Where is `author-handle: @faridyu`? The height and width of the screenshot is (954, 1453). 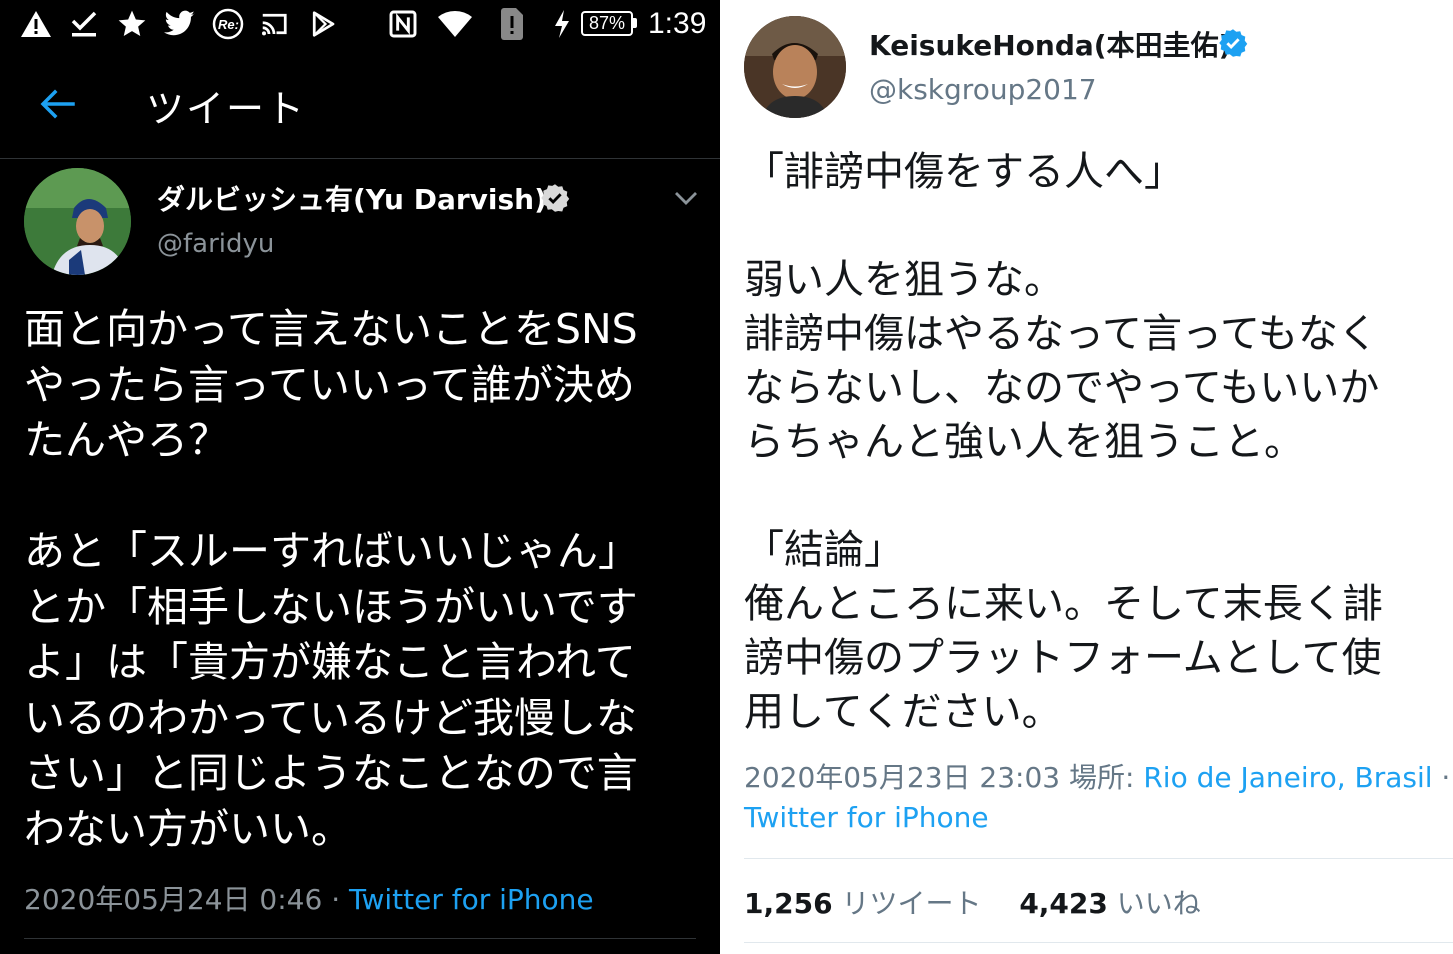
author-handle: @faridyu is located at coordinates (215, 244).